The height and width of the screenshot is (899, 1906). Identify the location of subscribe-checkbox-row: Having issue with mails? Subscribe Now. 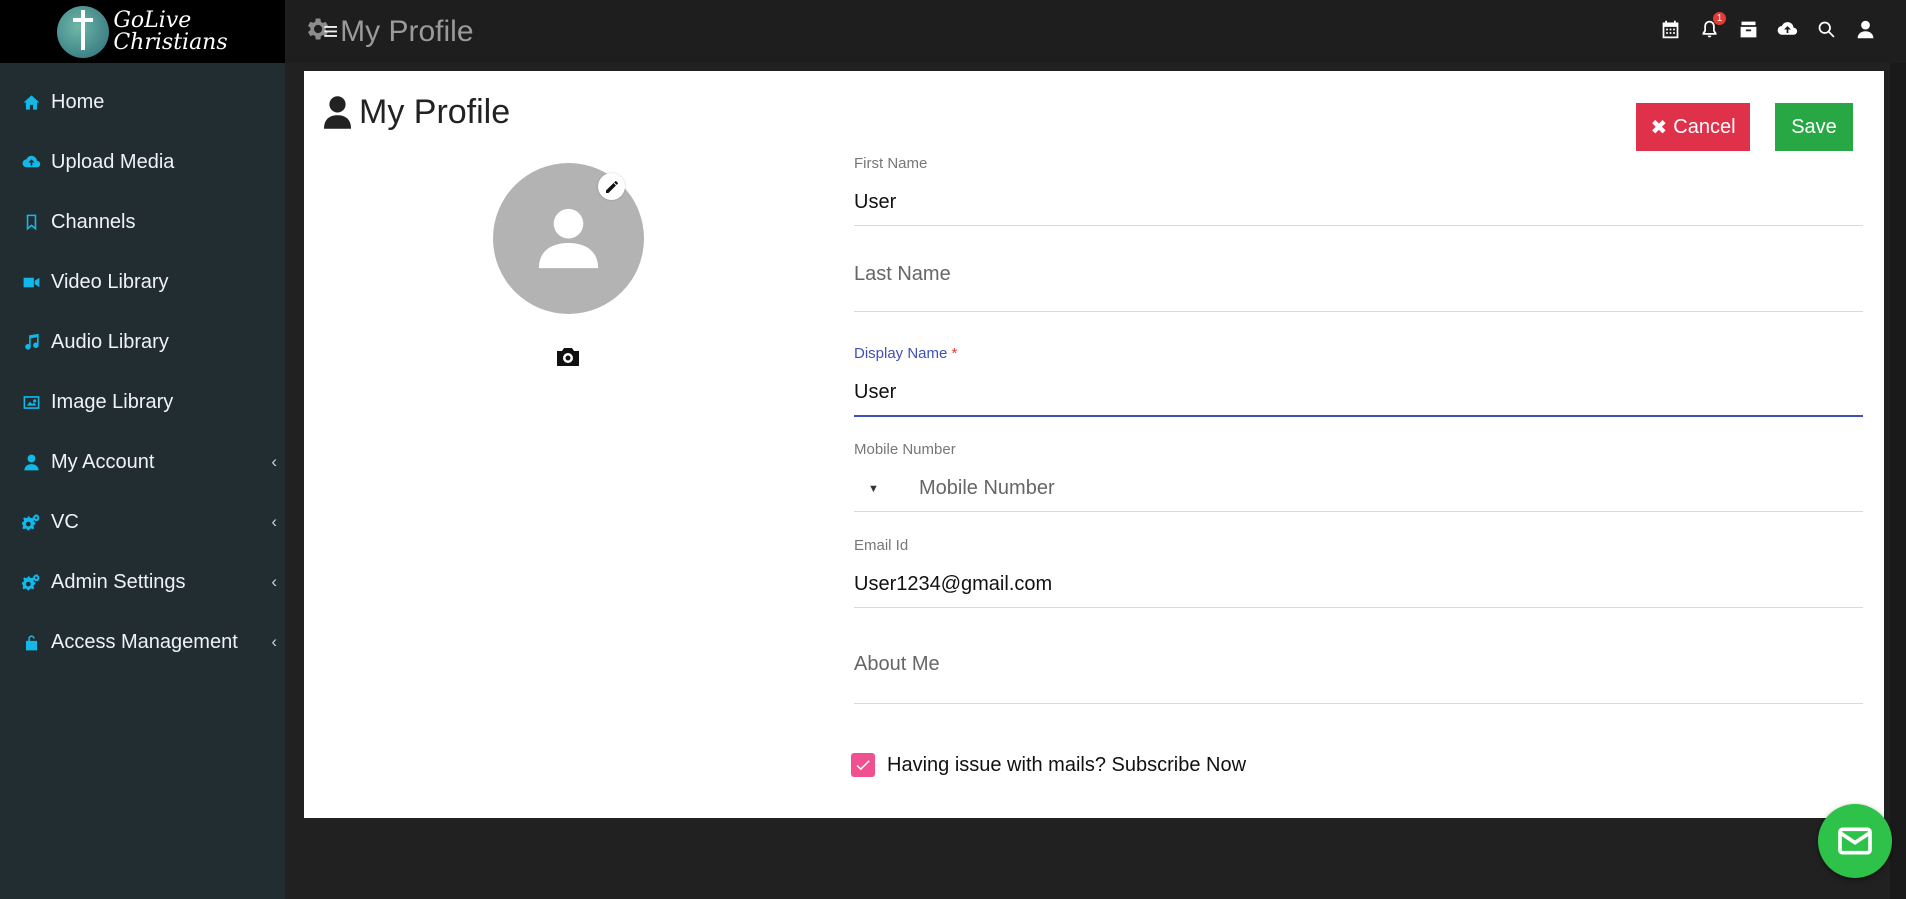
(1048, 765).